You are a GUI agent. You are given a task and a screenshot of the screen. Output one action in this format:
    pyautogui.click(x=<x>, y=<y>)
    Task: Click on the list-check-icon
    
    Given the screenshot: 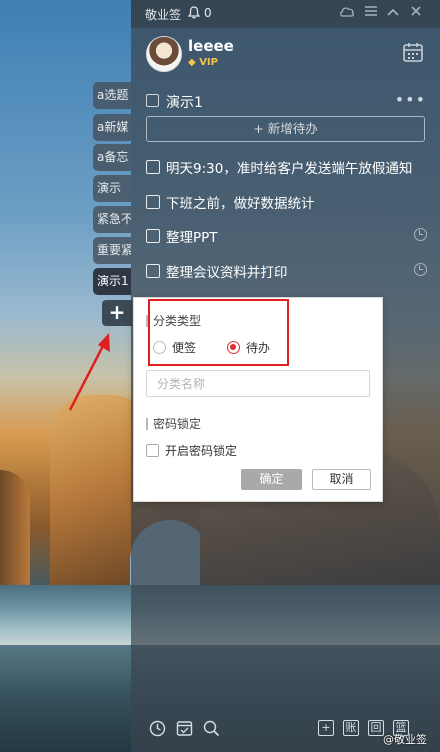 What is the action you would take?
    pyautogui.click(x=152, y=100)
    